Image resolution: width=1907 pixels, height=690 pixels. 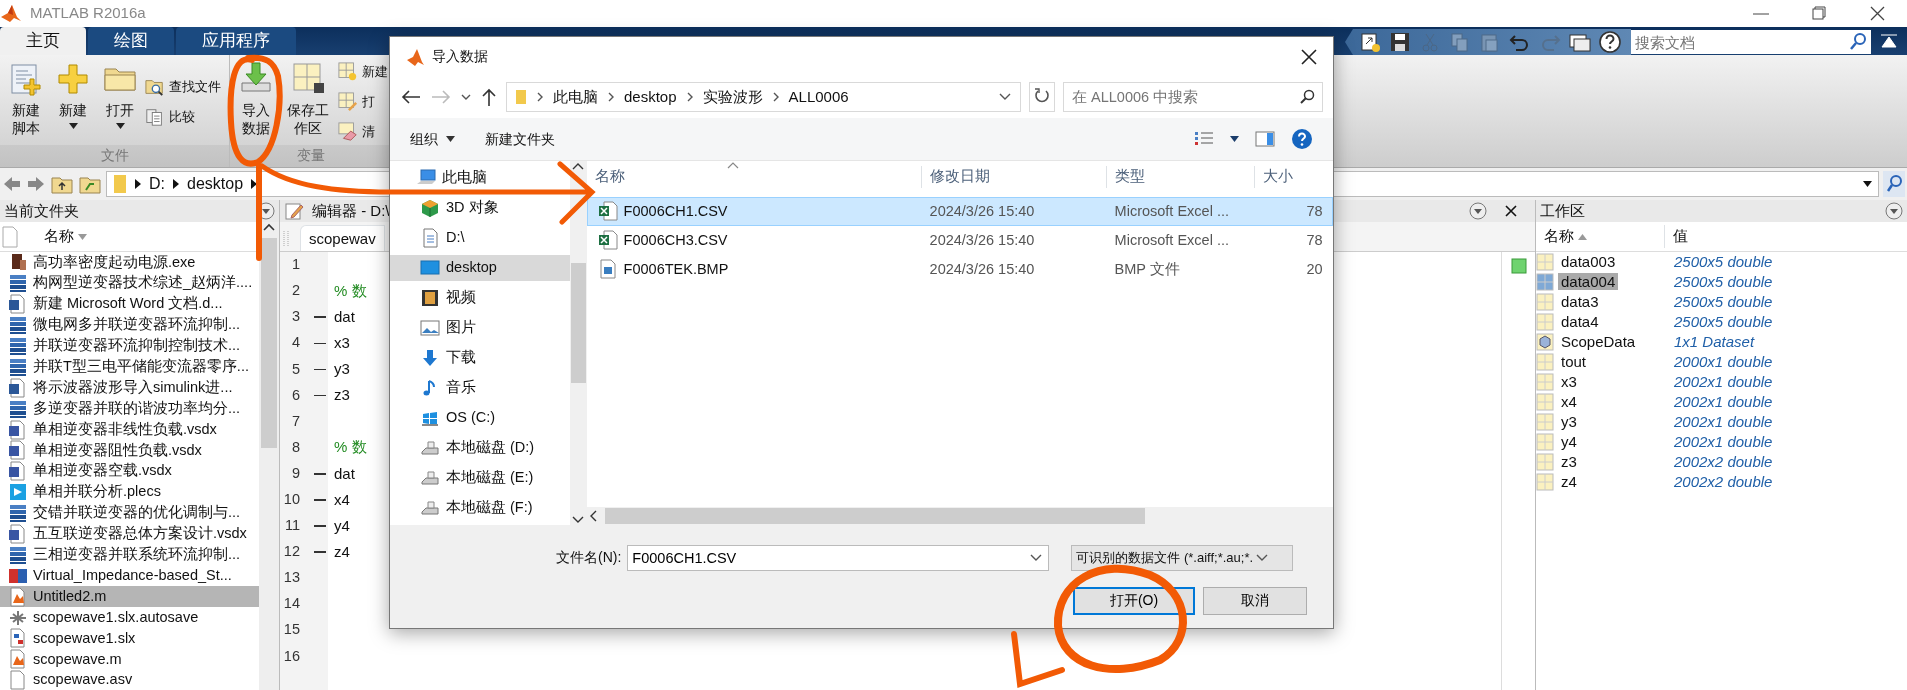 What do you see at coordinates (131, 41) in the screenshot?
I see `ribbon-tab: 绘图` at bounding box center [131, 41].